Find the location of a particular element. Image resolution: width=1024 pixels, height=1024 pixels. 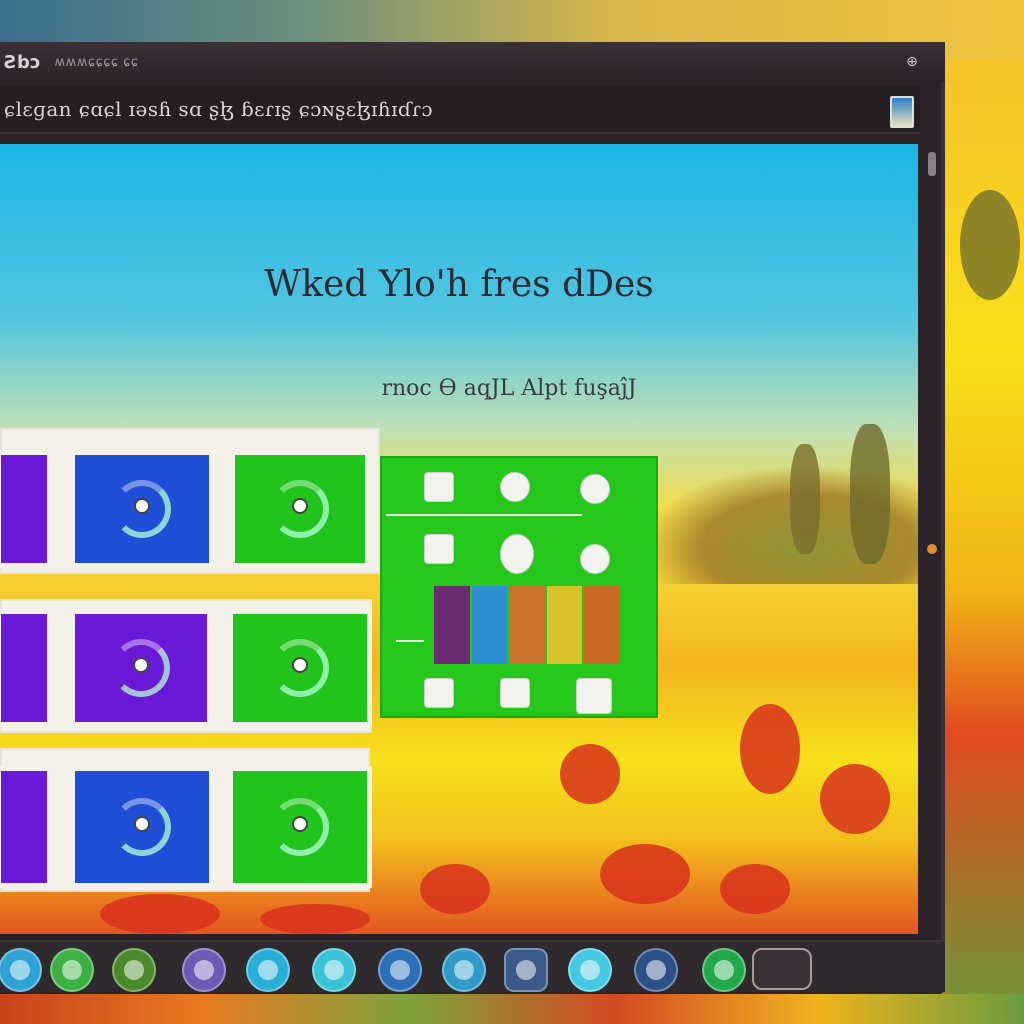

window-menu-icon: ⊕ is located at coordinates (912, 63).